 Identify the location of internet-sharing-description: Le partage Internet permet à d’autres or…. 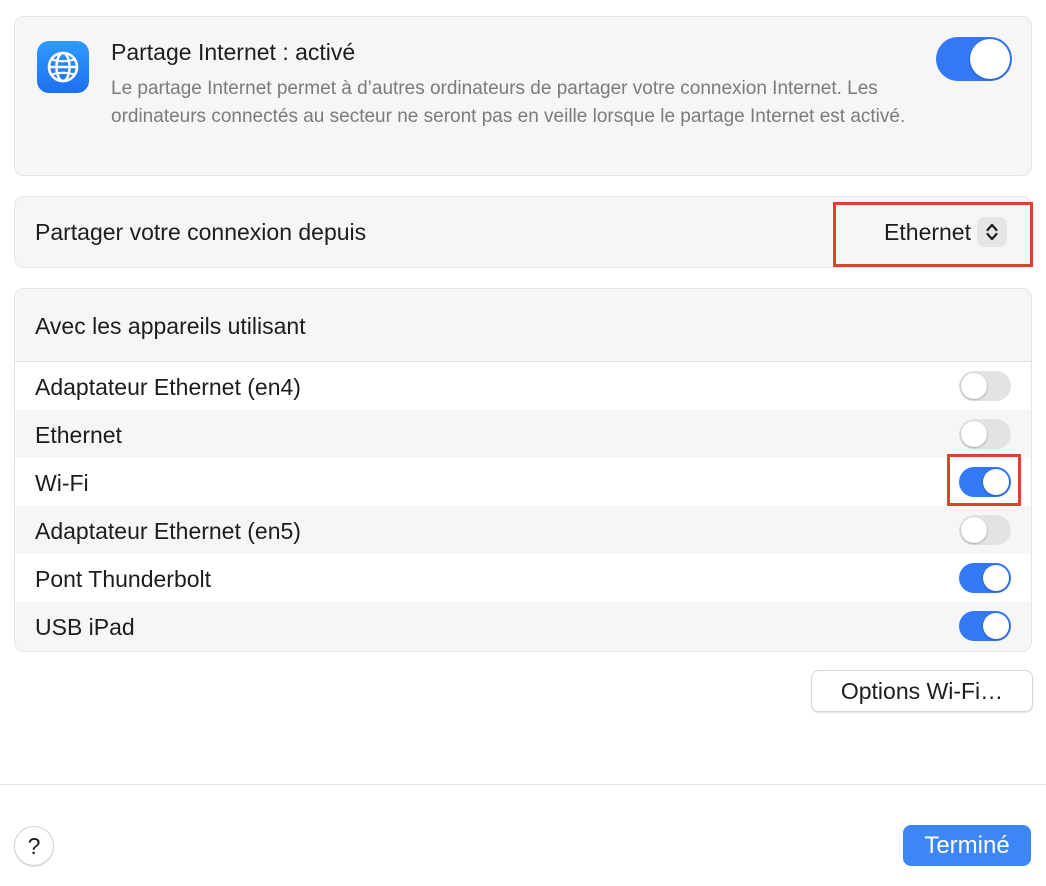
(508, 102).